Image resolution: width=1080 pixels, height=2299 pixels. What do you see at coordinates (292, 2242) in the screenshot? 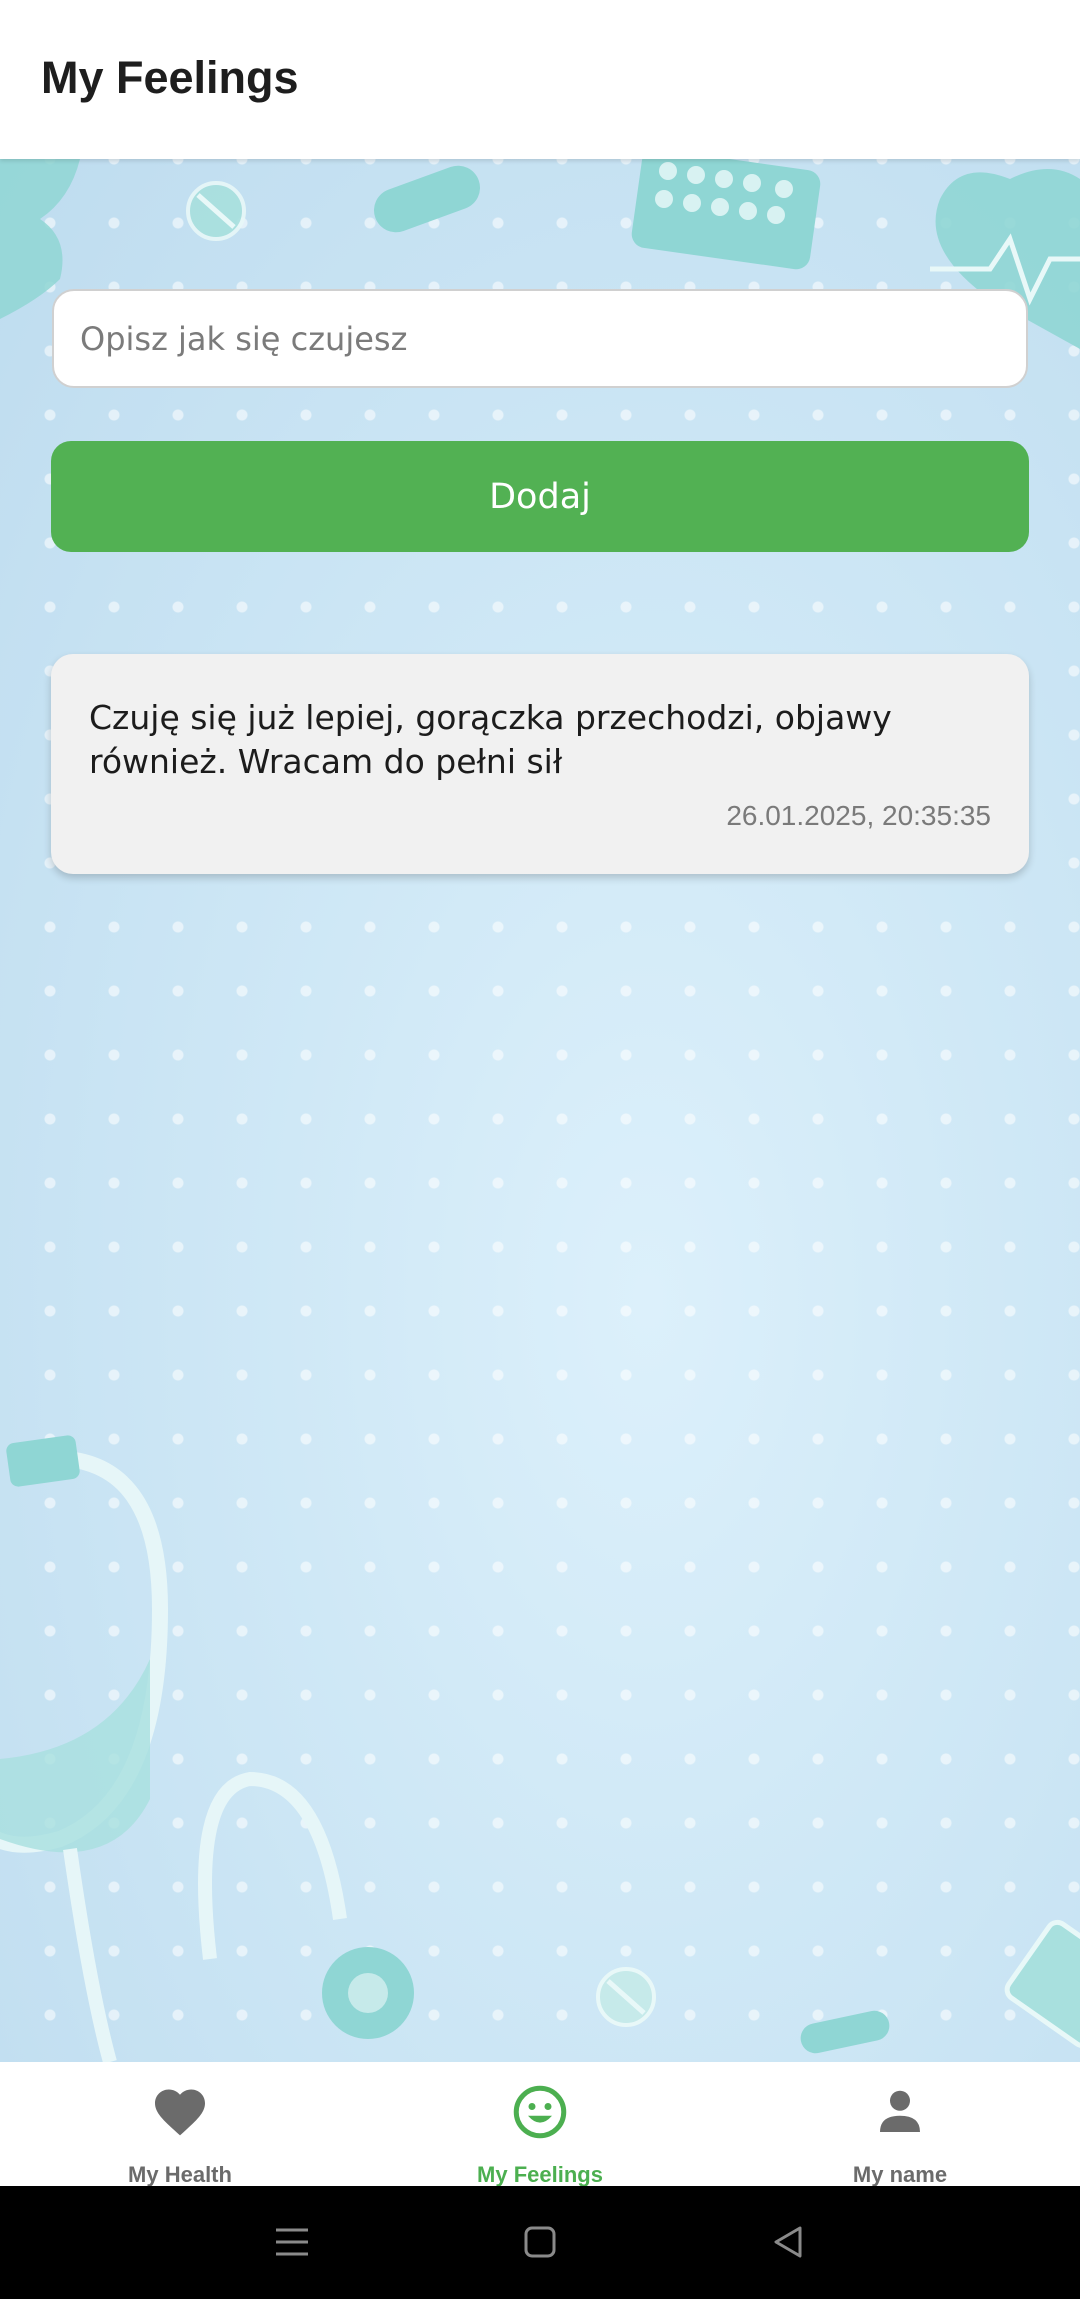
I see `menu-icon` at bounding box center [292, 2242].